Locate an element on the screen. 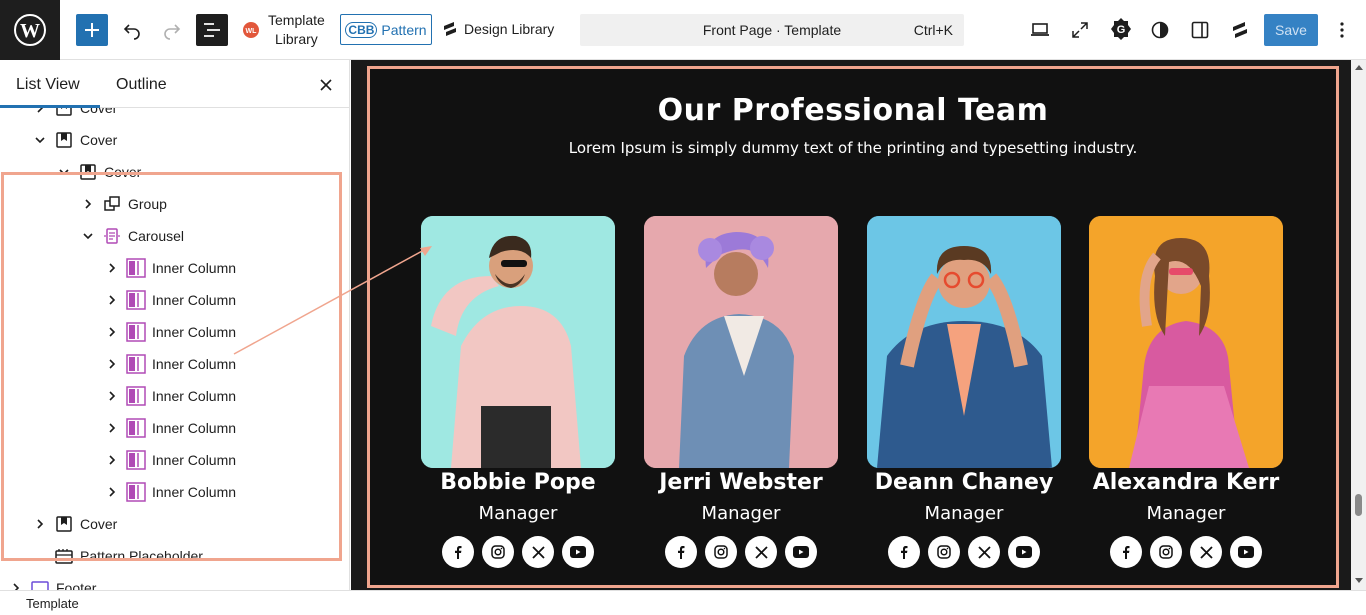  tree-row-cover-partial: Cover is located at coordinates (174, 116).